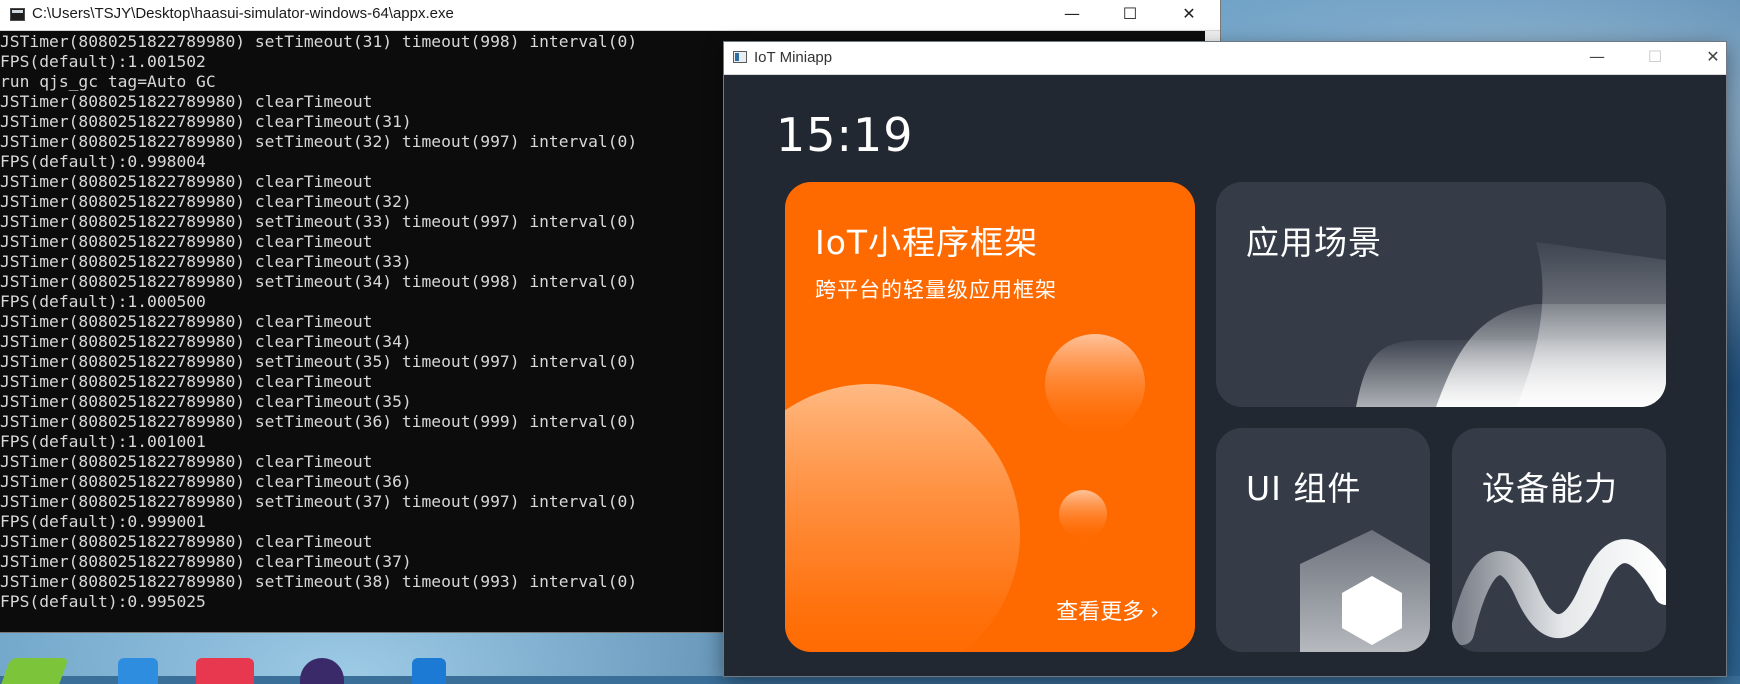  I want to click on clock-time: 15:19, so click(845, 135).